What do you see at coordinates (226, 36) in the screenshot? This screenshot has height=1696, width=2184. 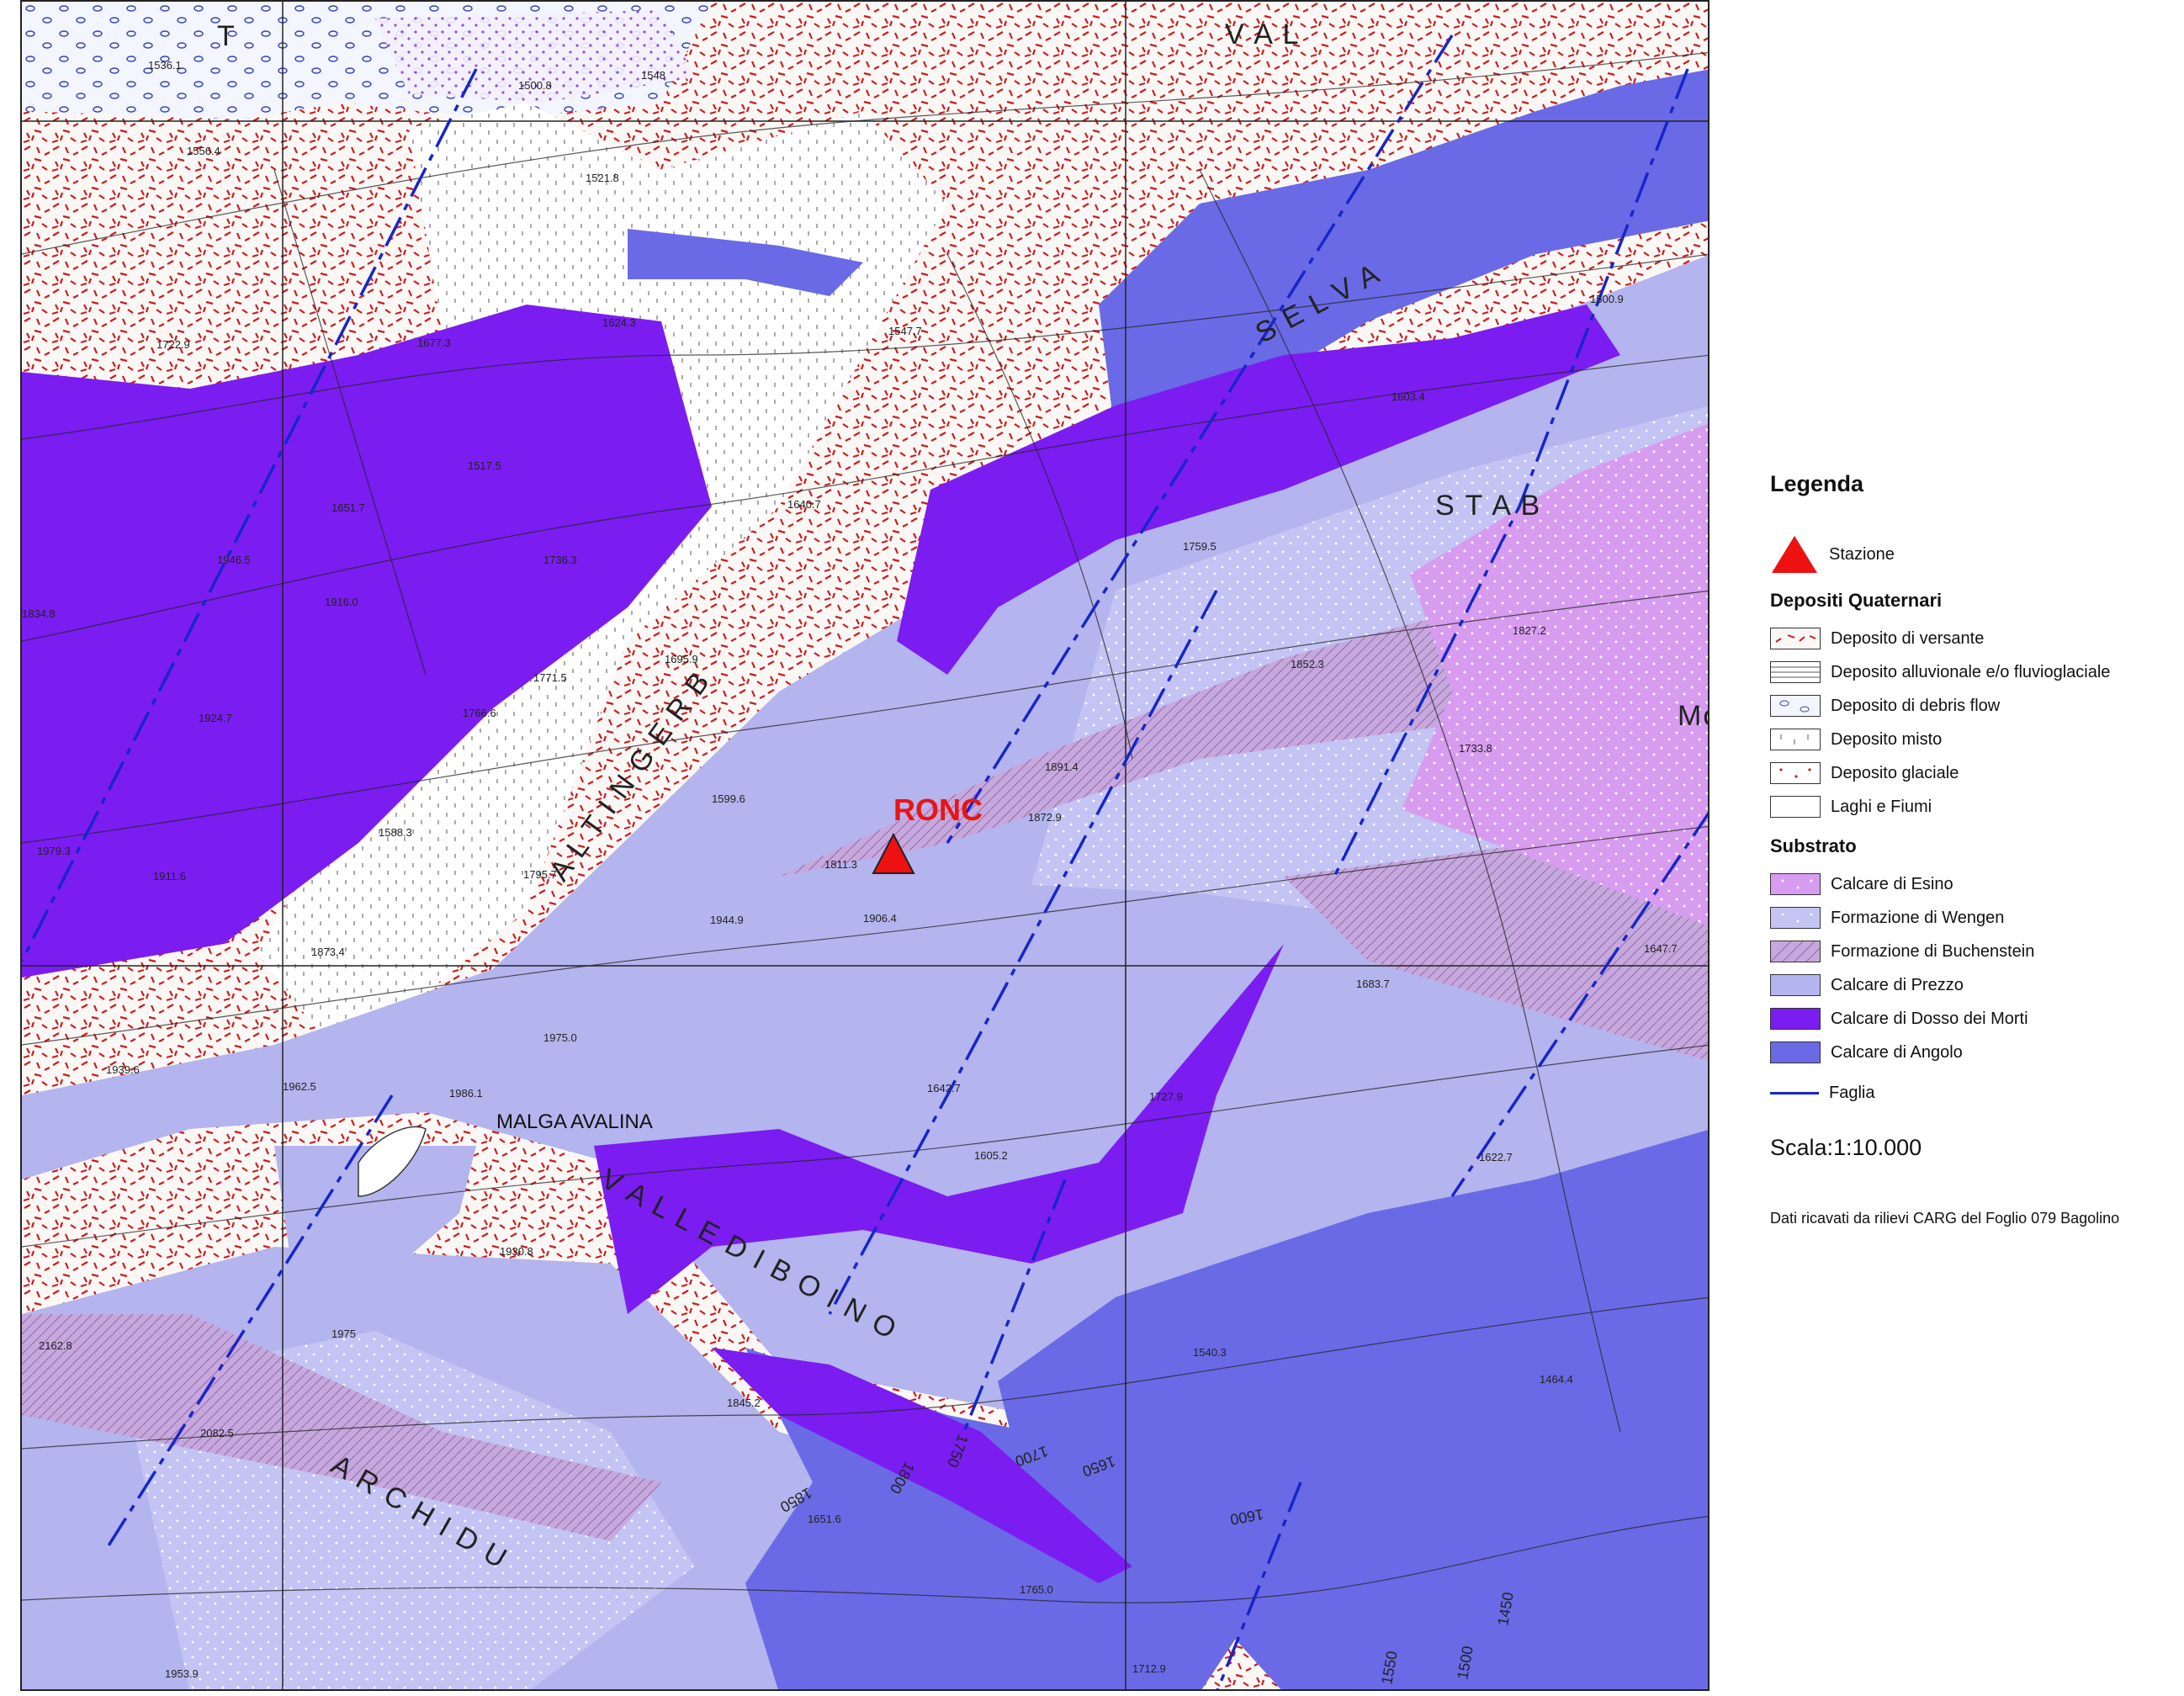 I see `valley-name-ta: T` at bounding box center [226, 36].